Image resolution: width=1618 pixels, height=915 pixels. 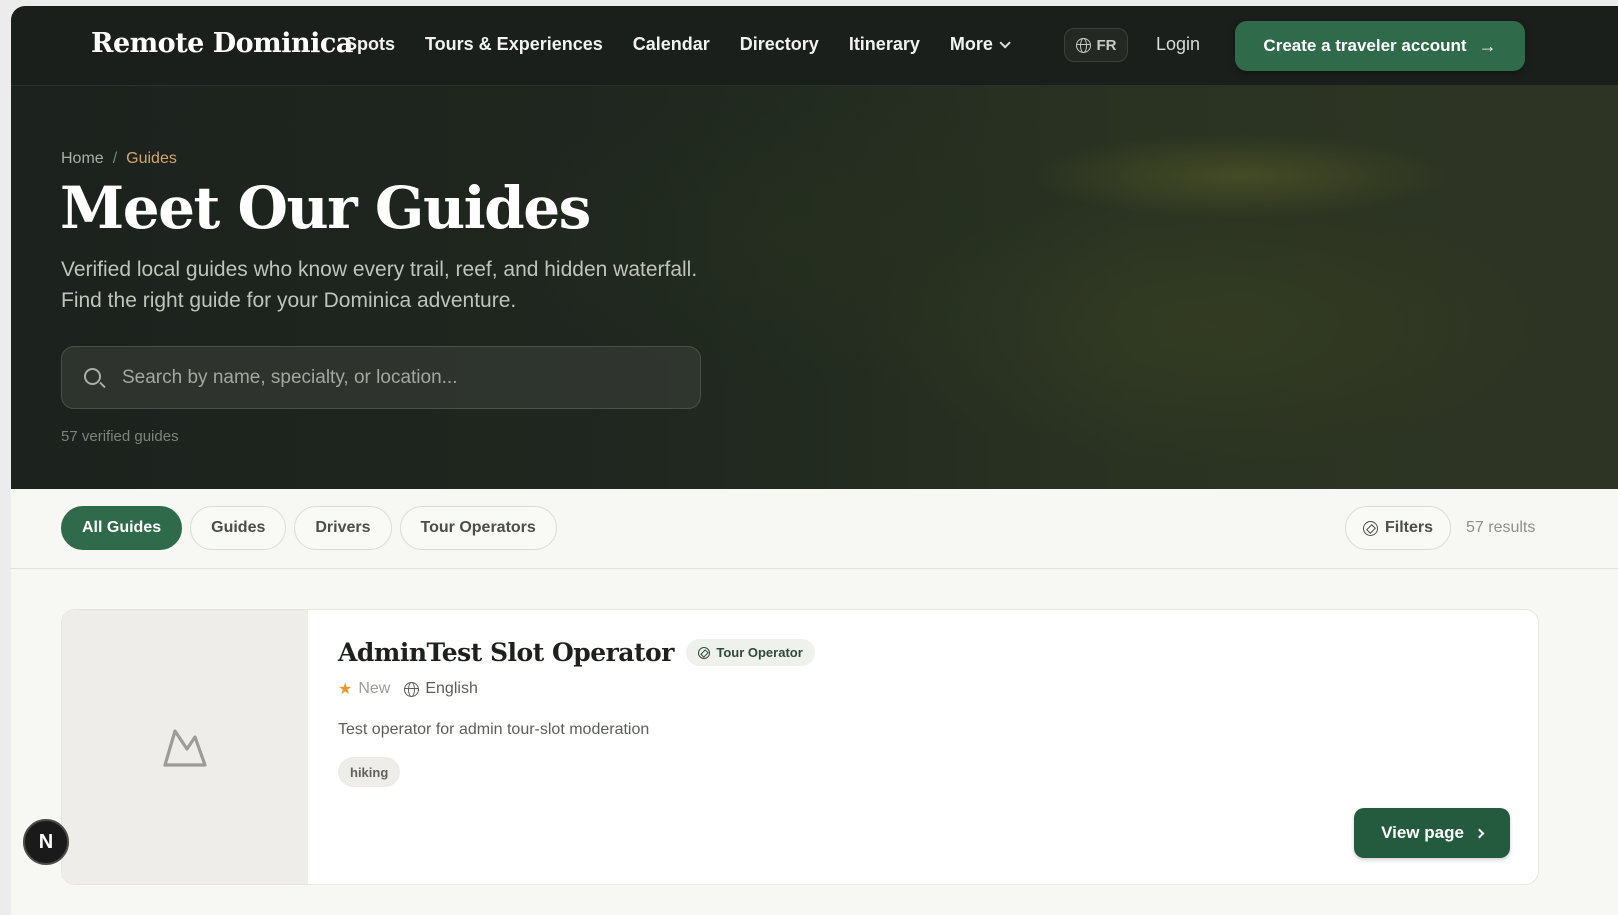 What do you see at coordinates (1487, 45) in the screenshot?
I see `arrow-right-icon: →` at bounding box center [1487, 45].